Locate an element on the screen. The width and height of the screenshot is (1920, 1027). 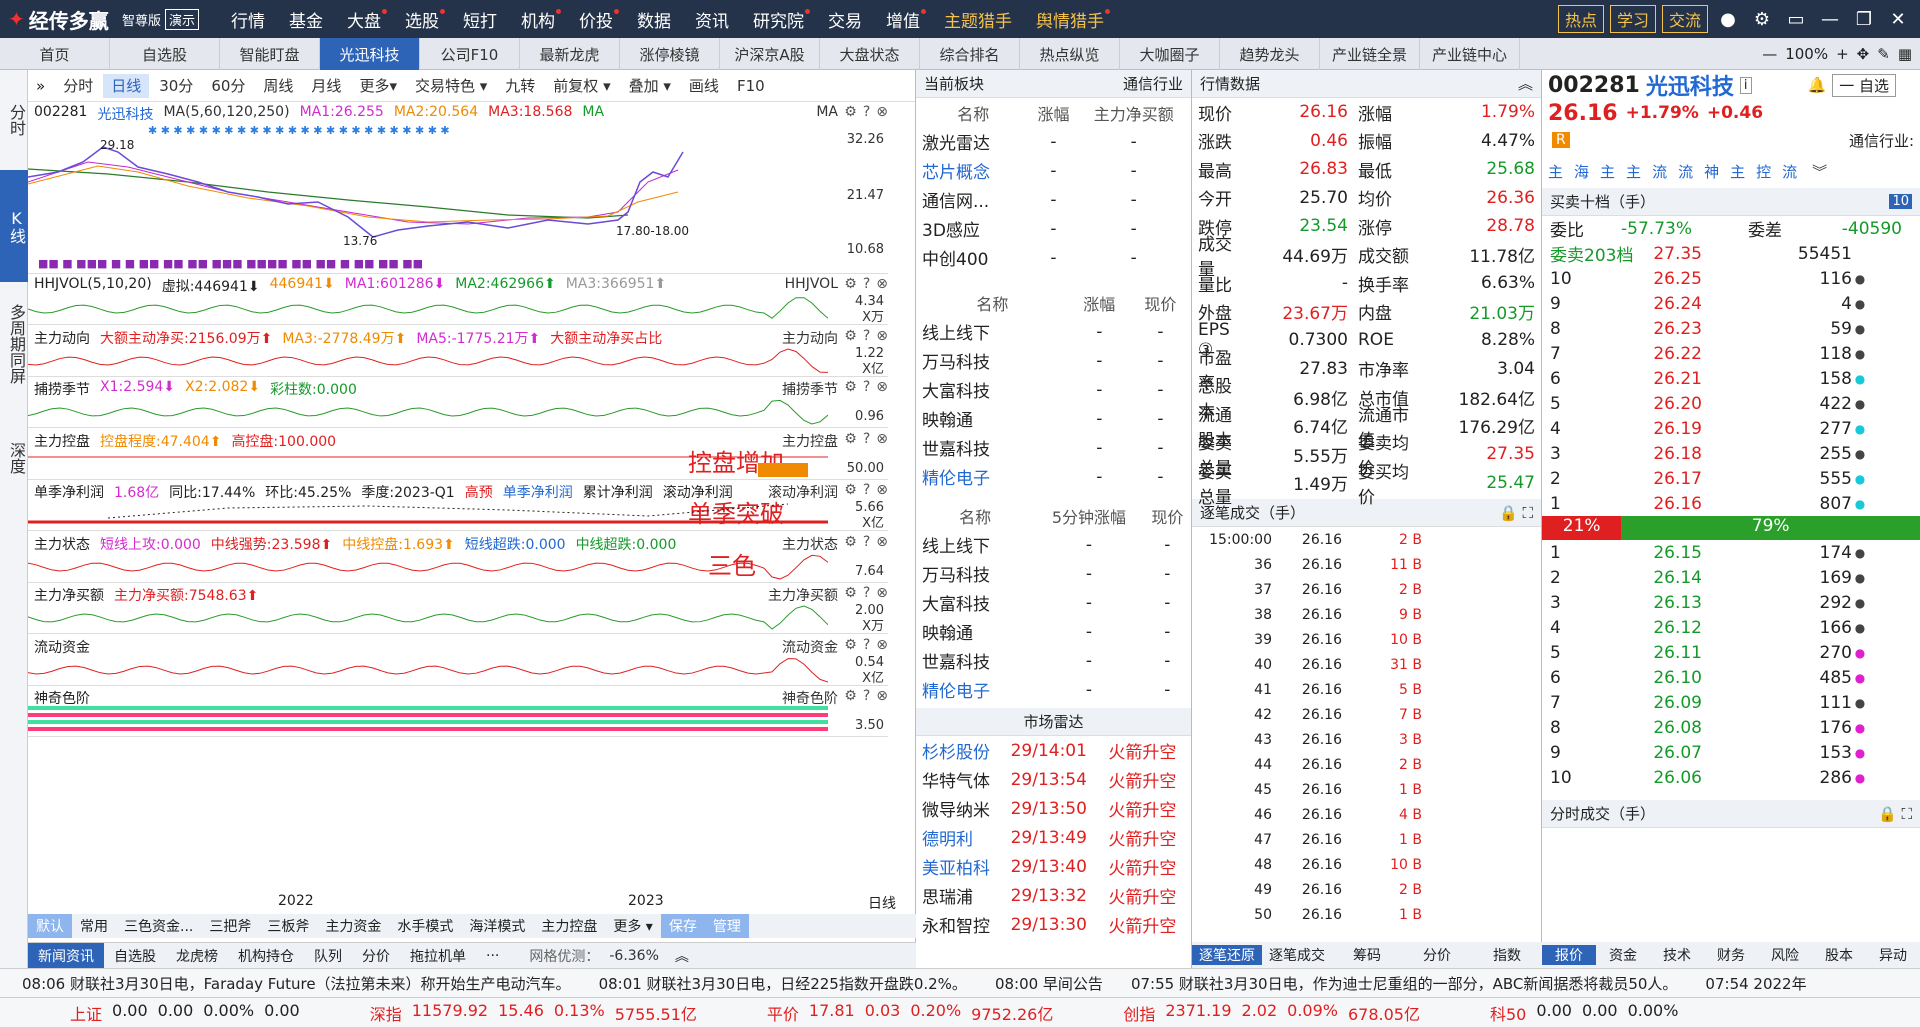
menu-0: 行情 is located at coordinates (248, 19).